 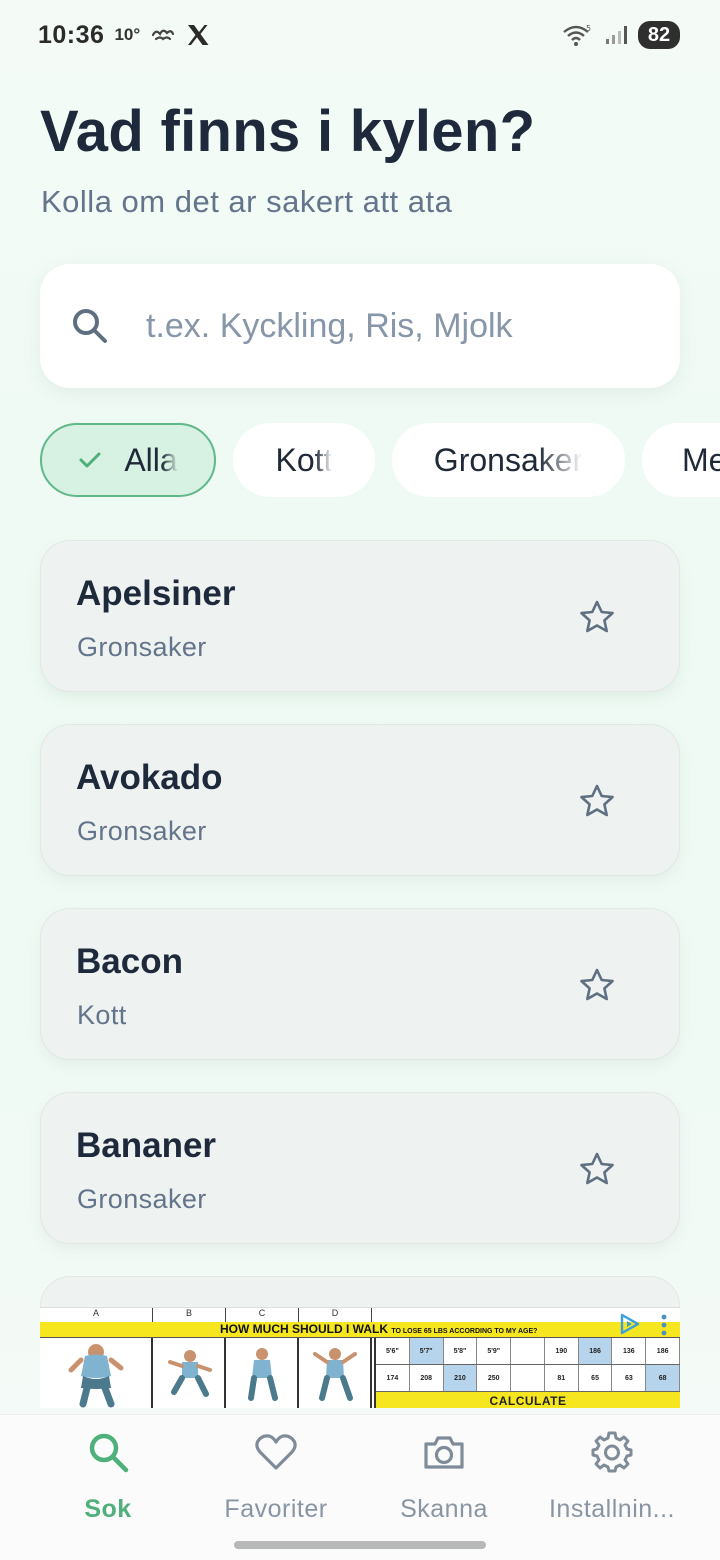 What do you see at coordinates (360, 1545) in the screenshot?
I see `home-indicator` at bounding box center [360, 1545].